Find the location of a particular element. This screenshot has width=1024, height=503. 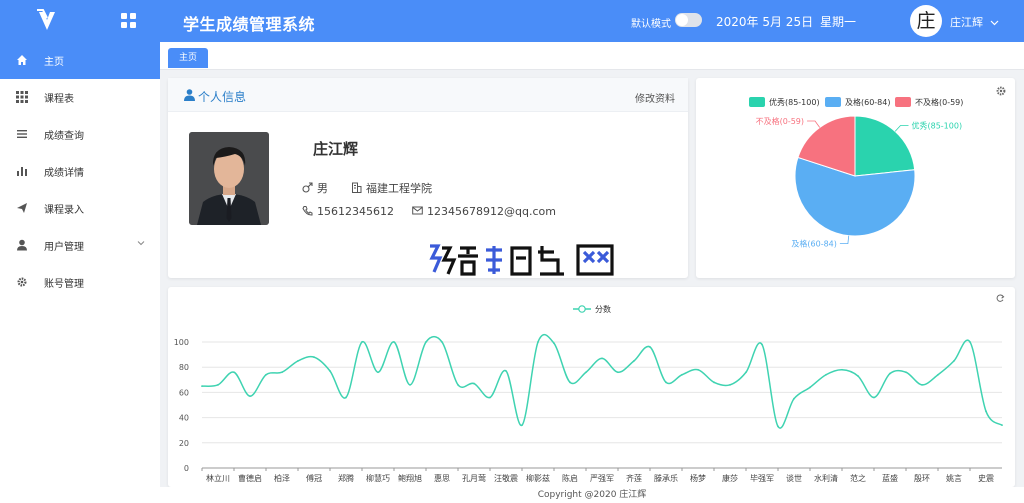

profile-name: 庄江辉 is located at coordinates (336, 149).